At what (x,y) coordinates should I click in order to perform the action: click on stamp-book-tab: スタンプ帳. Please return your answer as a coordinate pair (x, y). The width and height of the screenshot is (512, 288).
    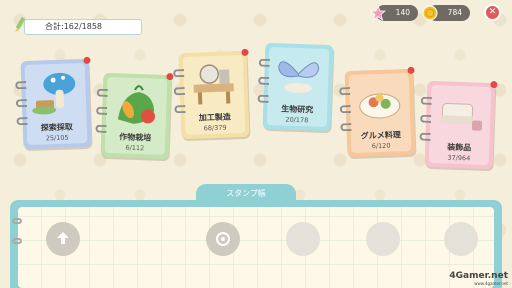
    Looking at the image, I should click on (246, 194).